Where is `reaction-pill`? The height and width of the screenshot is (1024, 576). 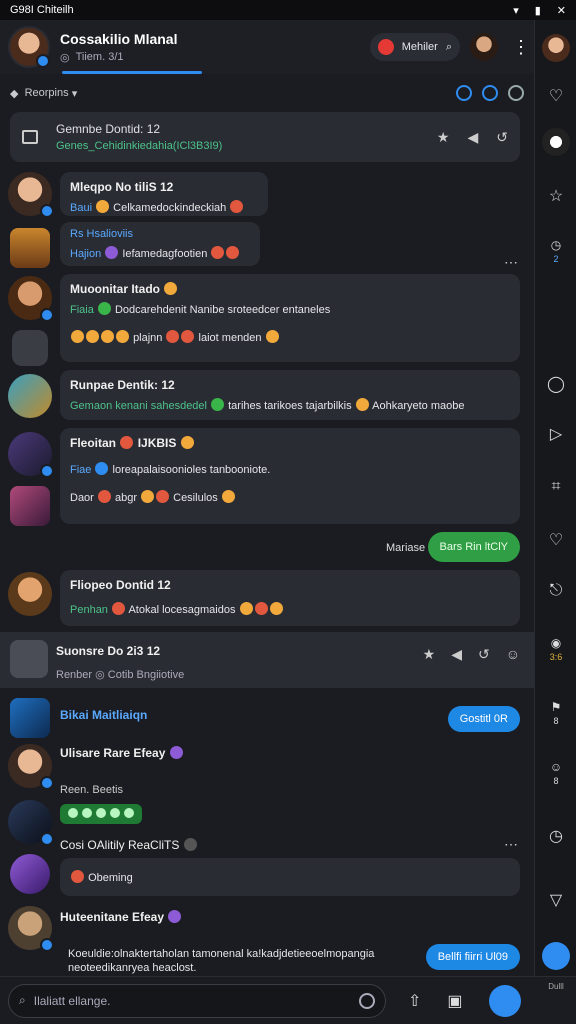 reaction-pill is located at coordinates (101, 814).